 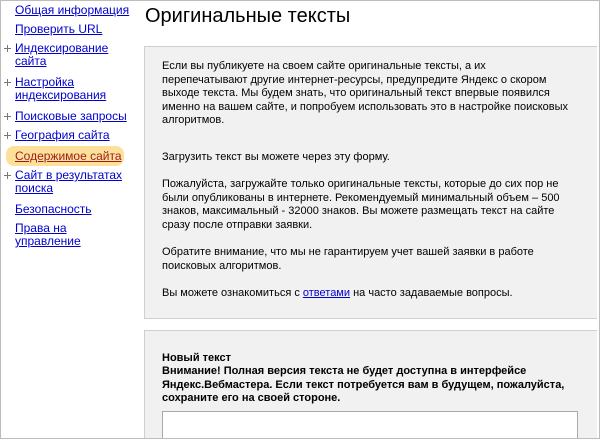 I want to click on faq-answers-link: ответами, so click(x=326, y=293).